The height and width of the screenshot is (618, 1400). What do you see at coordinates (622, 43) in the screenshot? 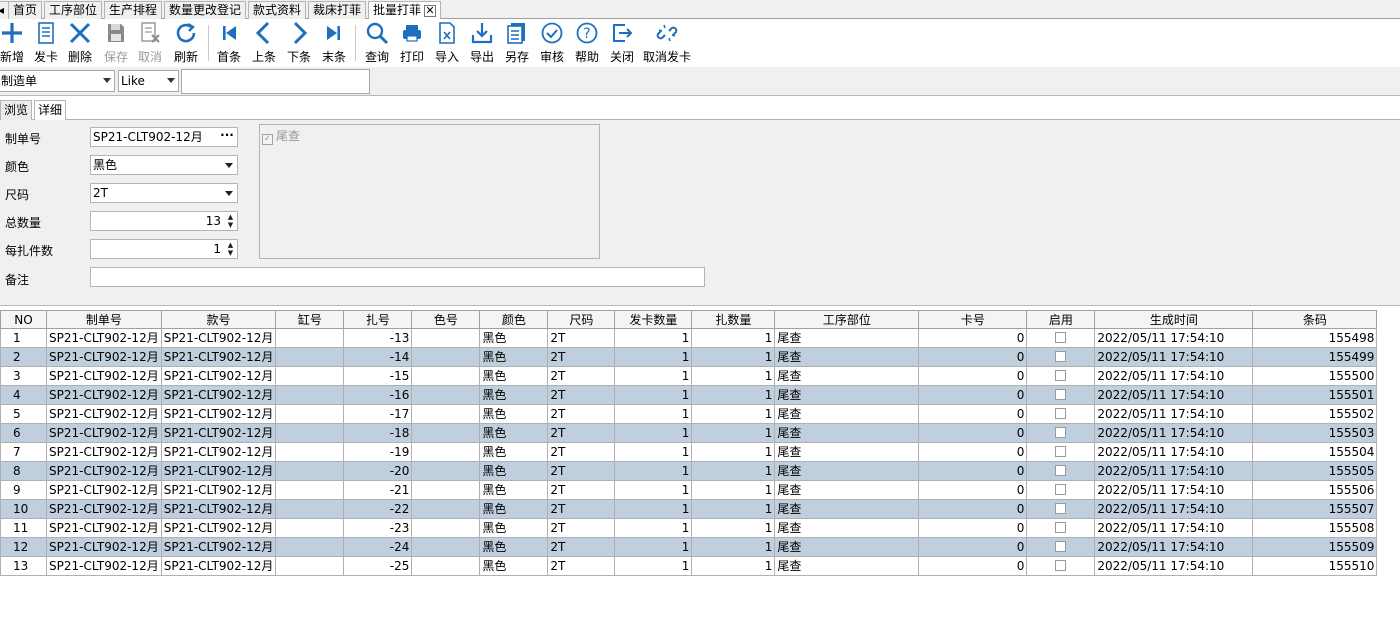
I see `close-button: 关闭` at bounding box center [622, 43].